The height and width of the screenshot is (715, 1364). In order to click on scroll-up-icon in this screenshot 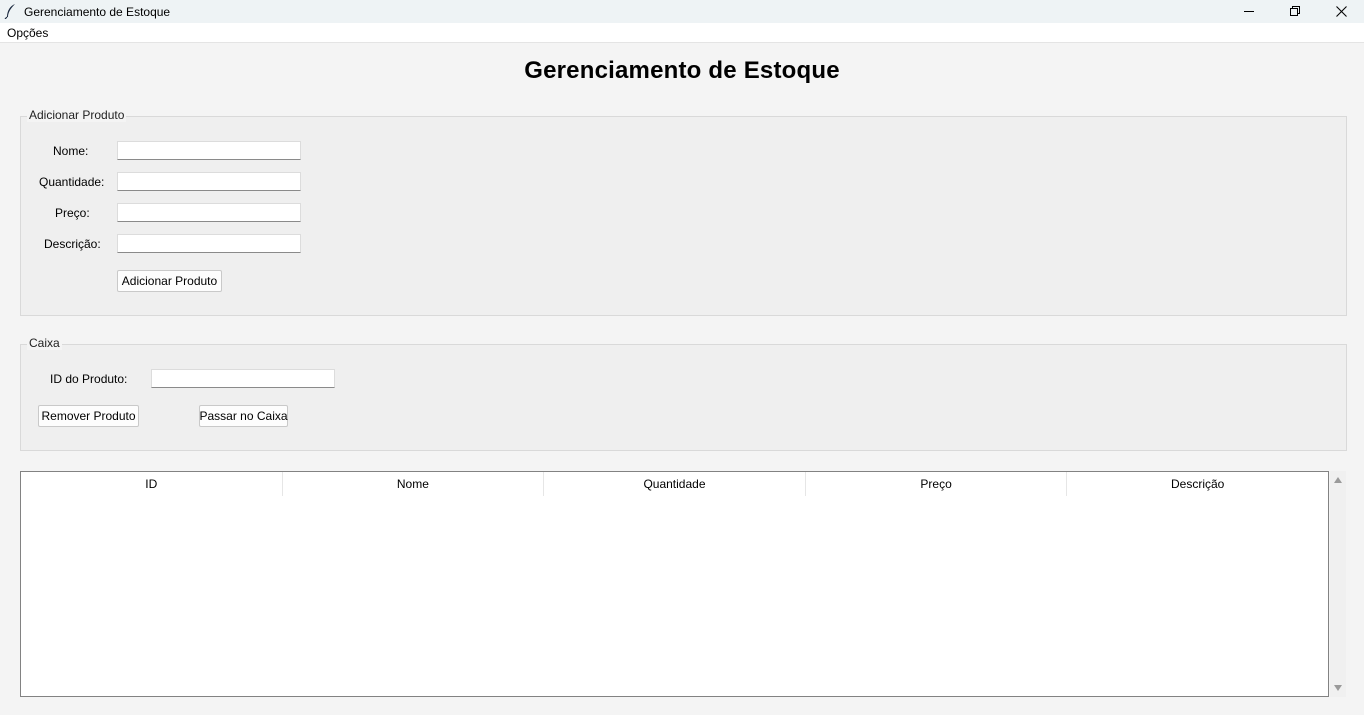, I will do `click(1338, 480)`.